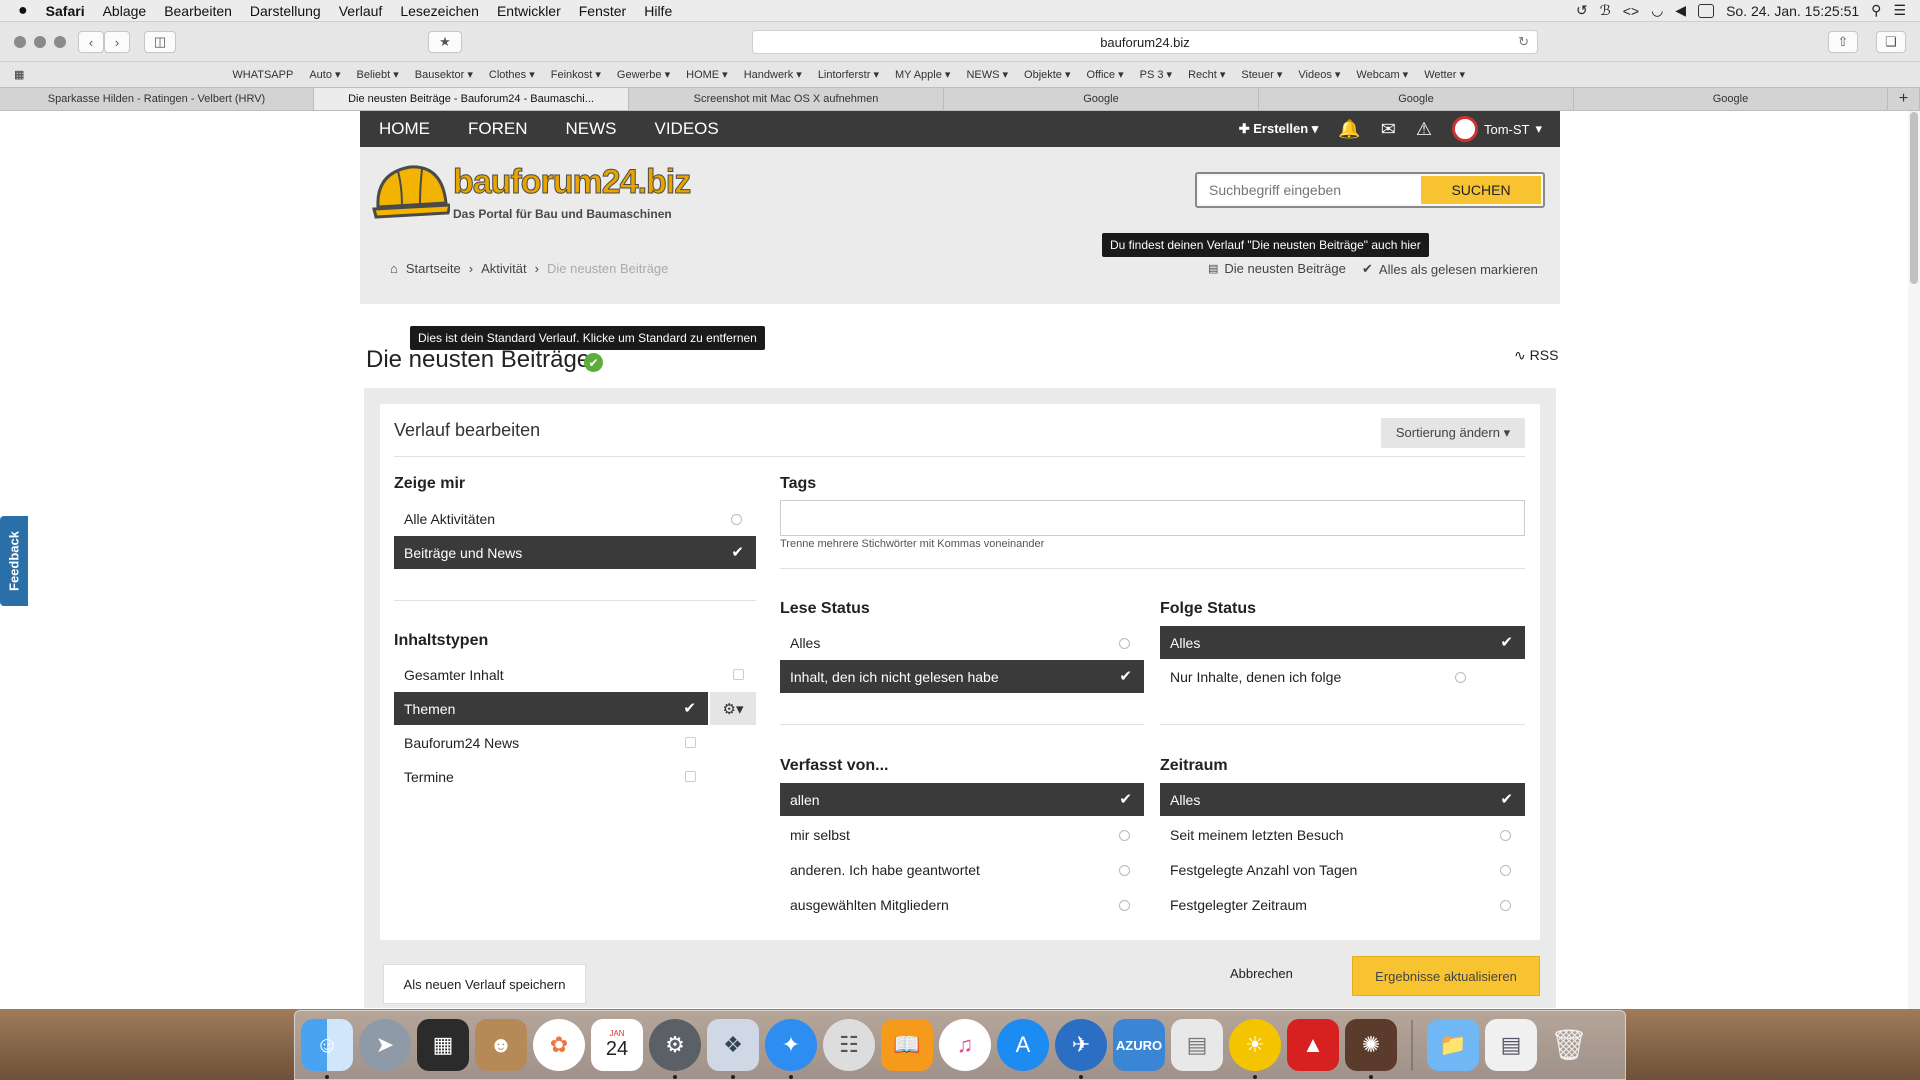  Describe the element at coordinates (484, 984) in the screenshot. I see `save-as-new-stream-button: Als neuen Verlauf speichern` at that location.